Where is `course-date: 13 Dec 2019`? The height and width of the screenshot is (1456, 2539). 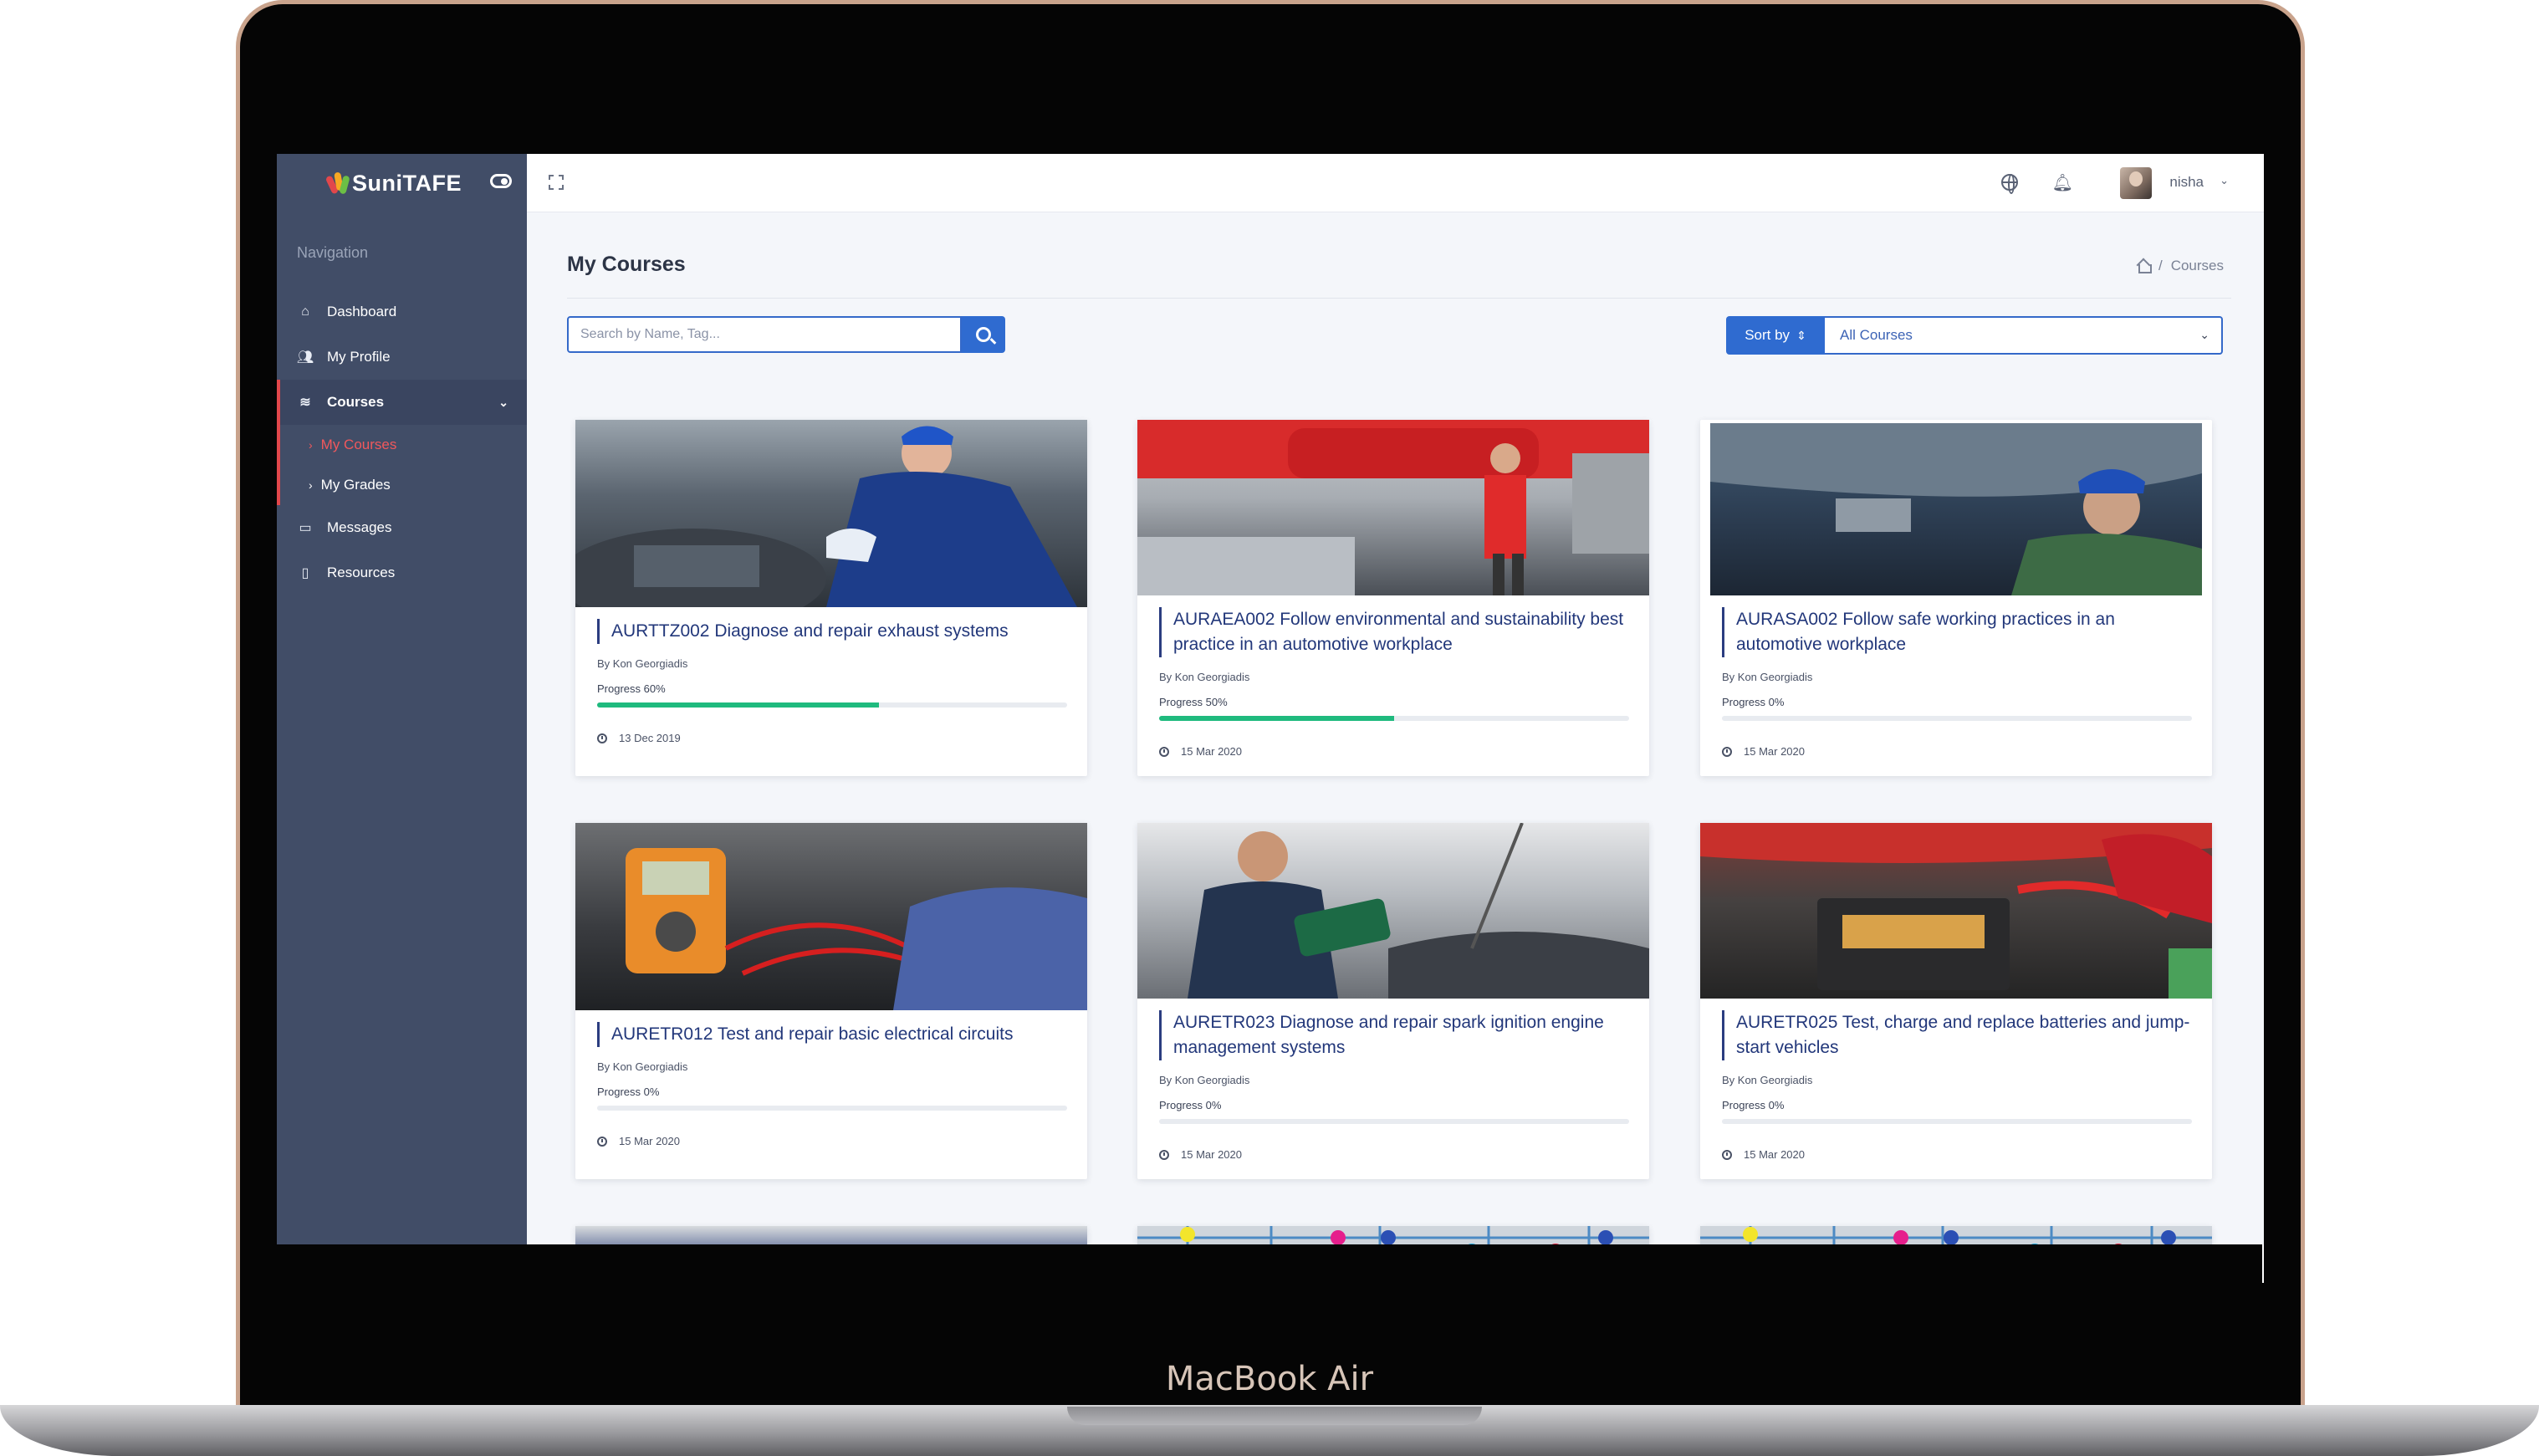 course-date: 13 Dec 2019 is located at coordinates (639, 738).